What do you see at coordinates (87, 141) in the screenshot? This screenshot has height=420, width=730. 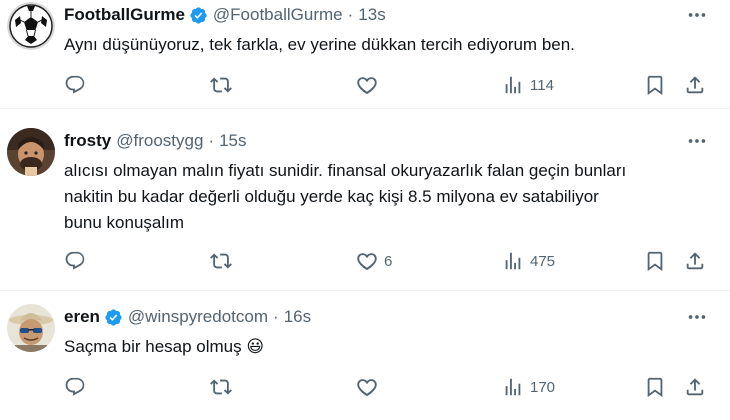 I see `display-name: frosty` at bounding box center [87, 141].